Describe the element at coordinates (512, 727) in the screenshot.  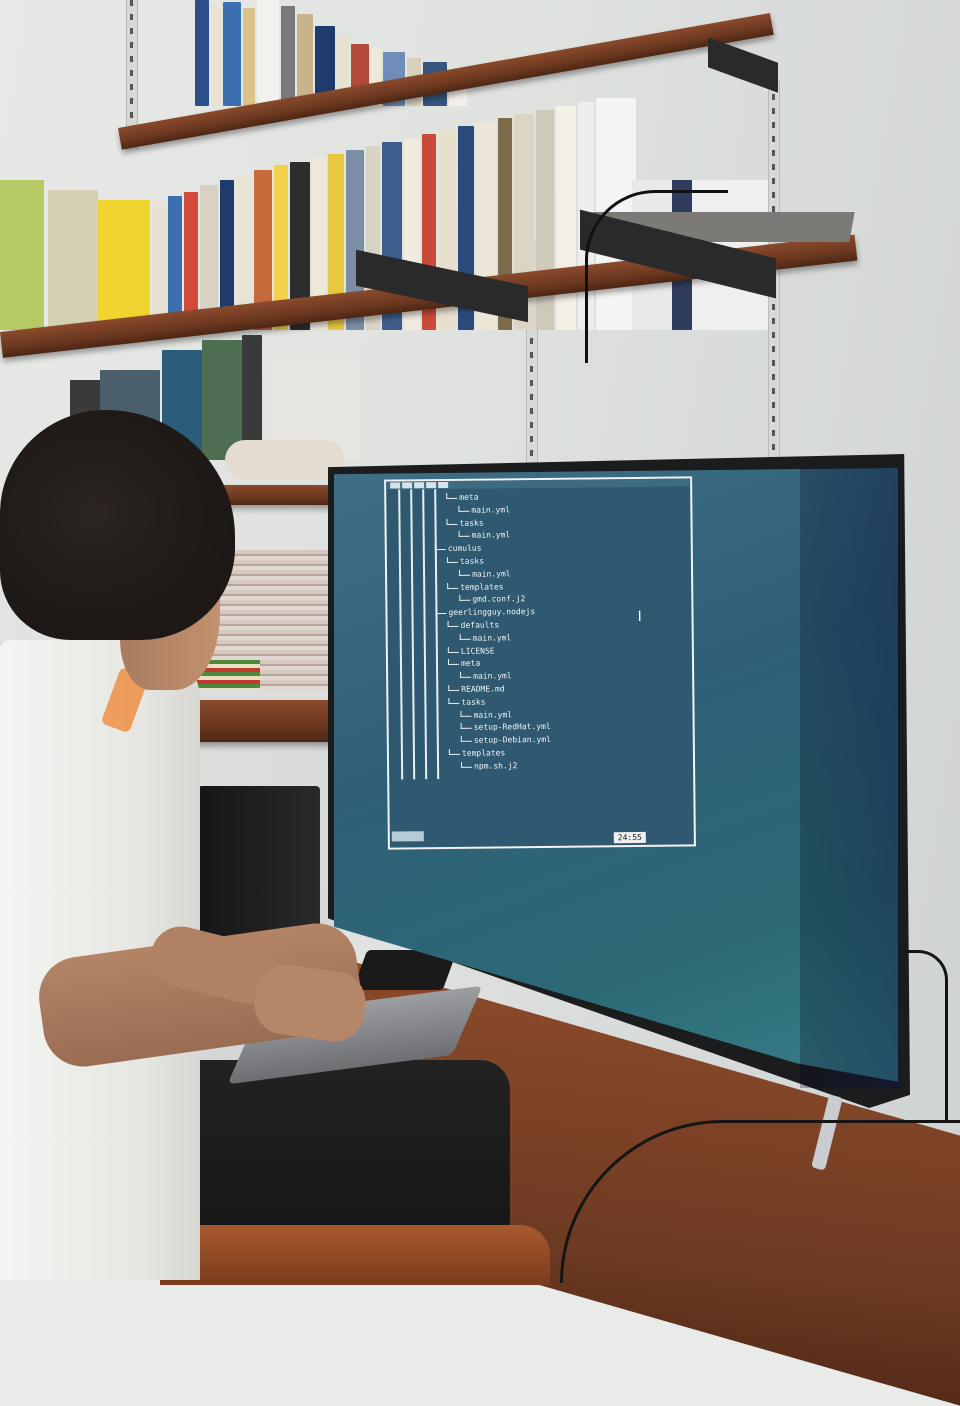
I see `tree-node-label: setup-RedHat.yml` at that location.